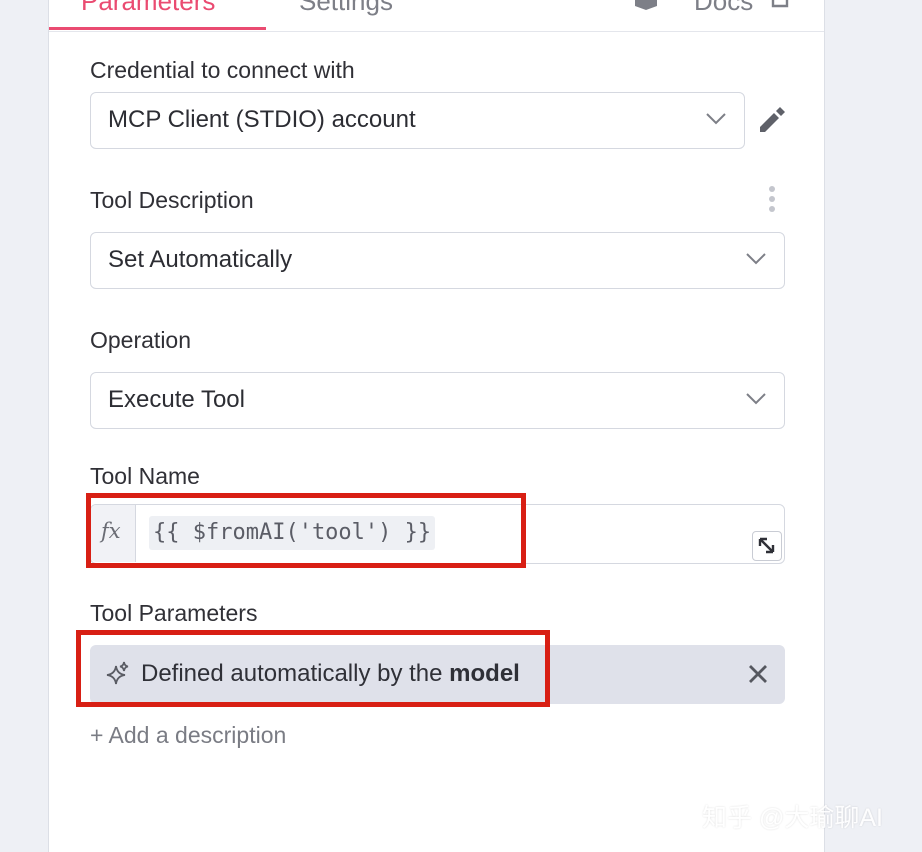 The image size is (922, 852). Describe the element at coordinates (781, 7) in the screenshot. I see `external-link-icon` at that location.